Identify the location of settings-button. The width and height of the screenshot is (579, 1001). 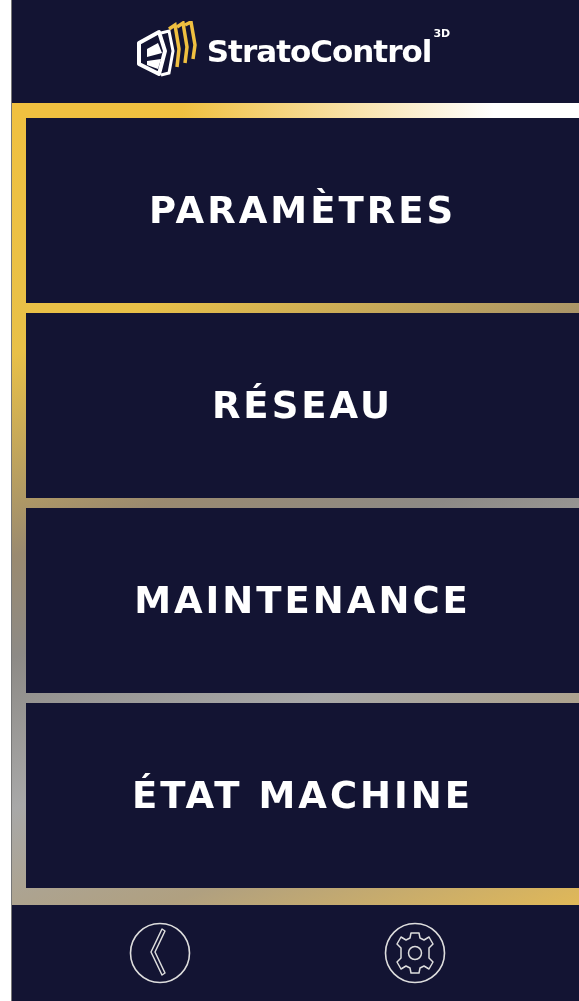
(415, 953).